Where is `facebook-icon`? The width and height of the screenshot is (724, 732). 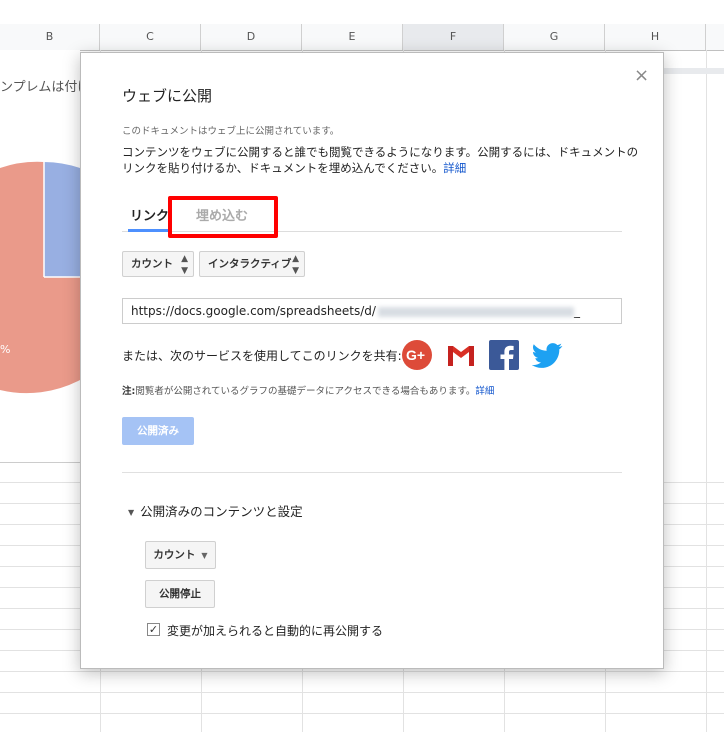
facebook-icon is located at coordinates (504, 355).